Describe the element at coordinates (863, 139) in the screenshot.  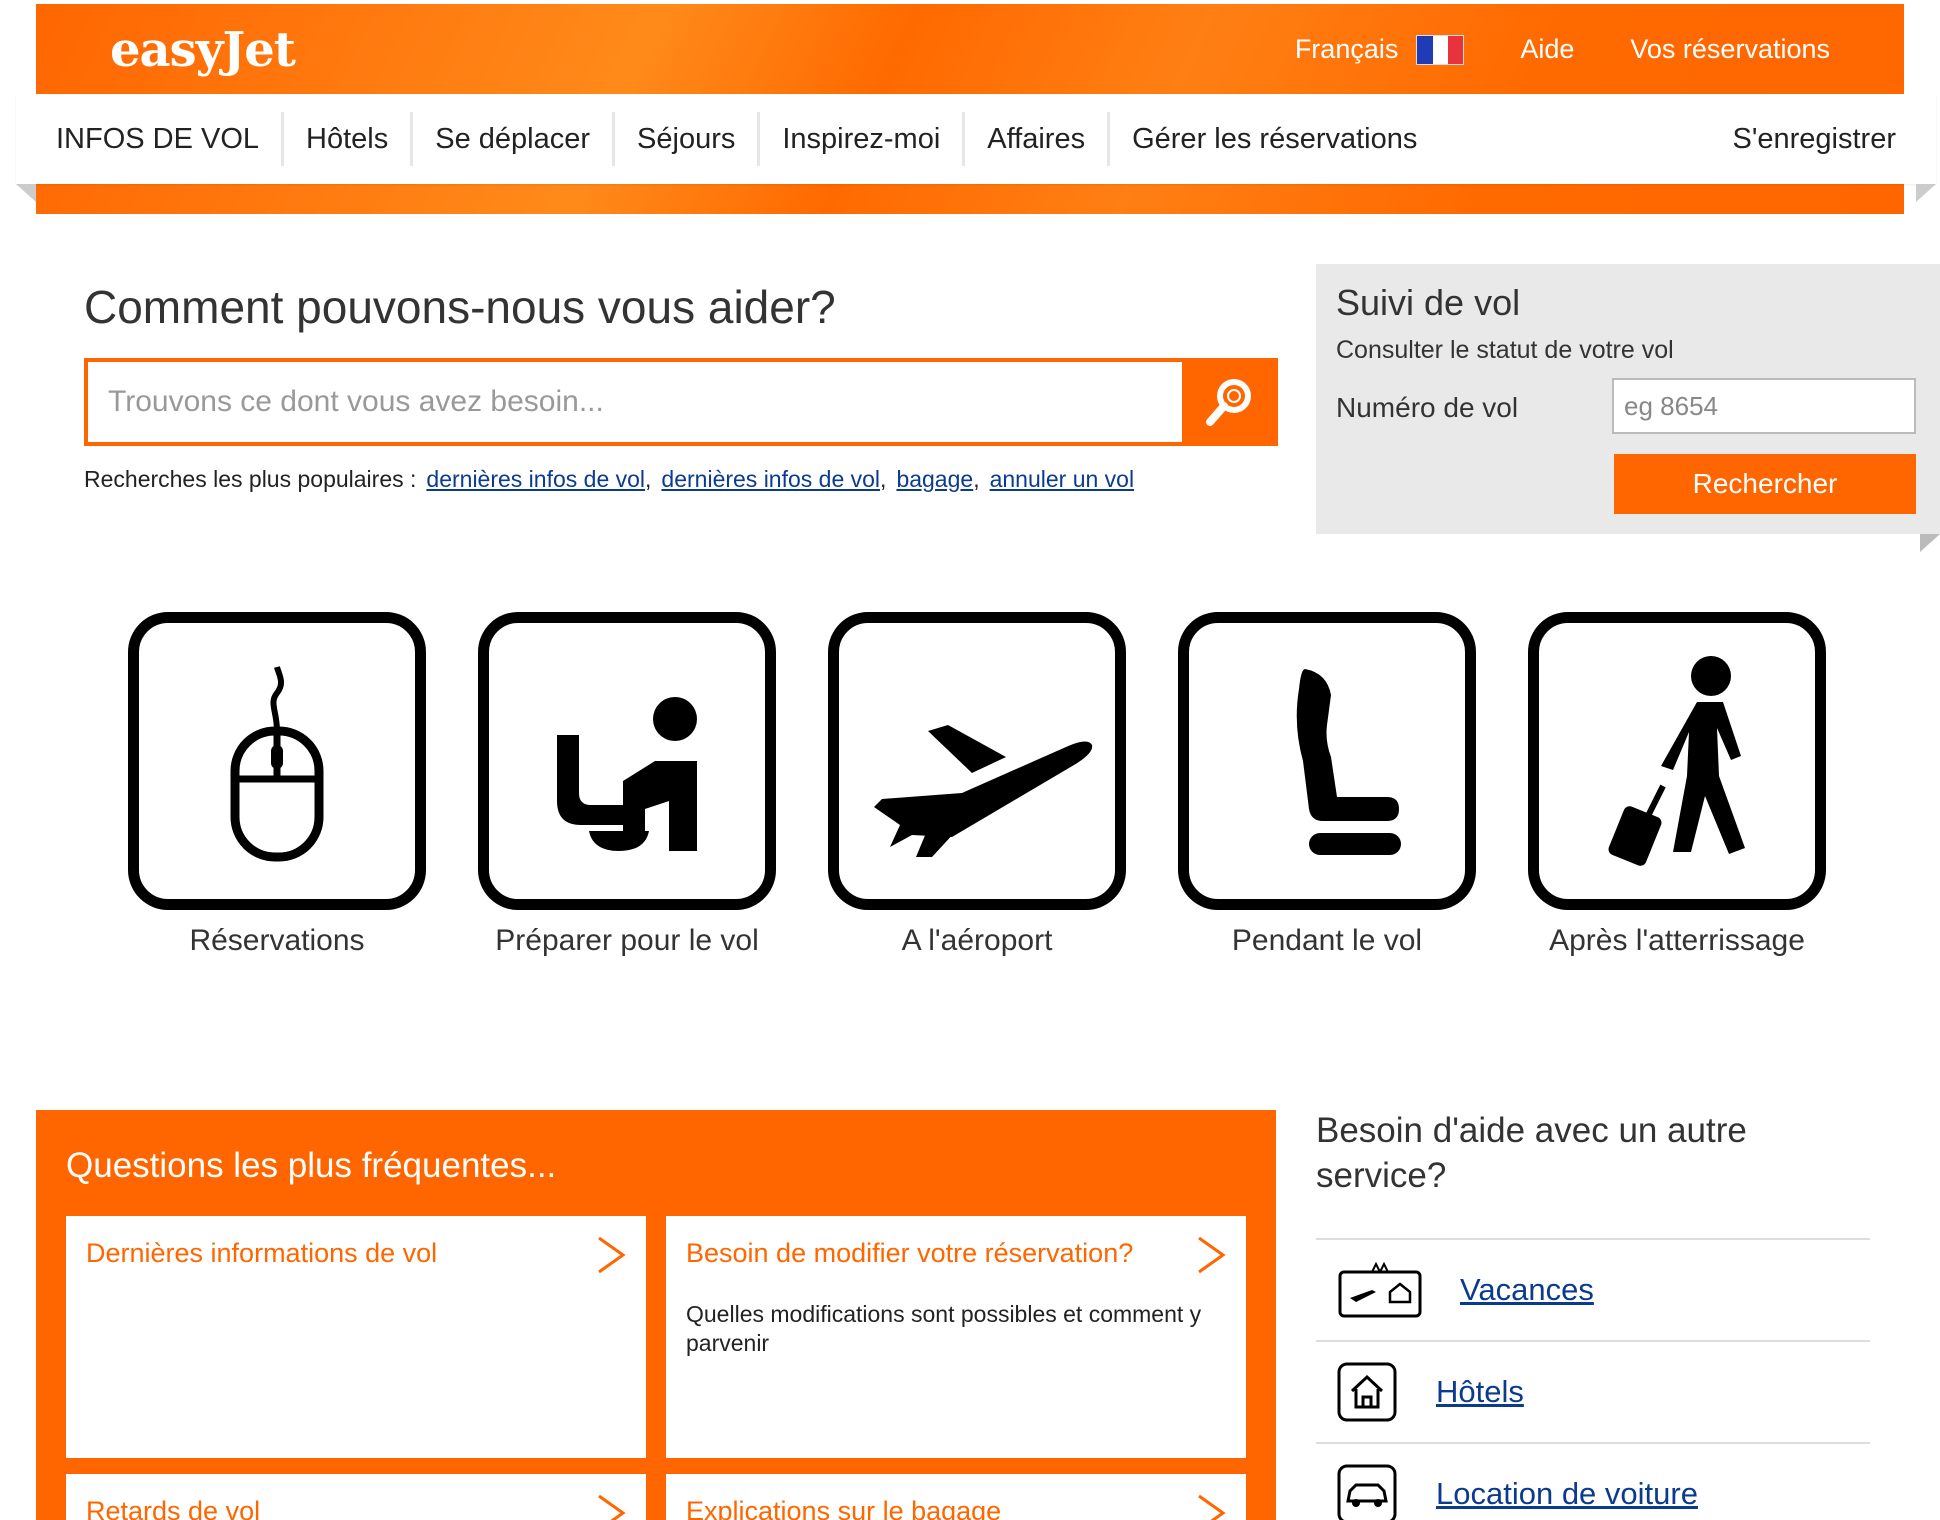
I see `nav-item-inspire-me: Inspirez-moi` at that location.